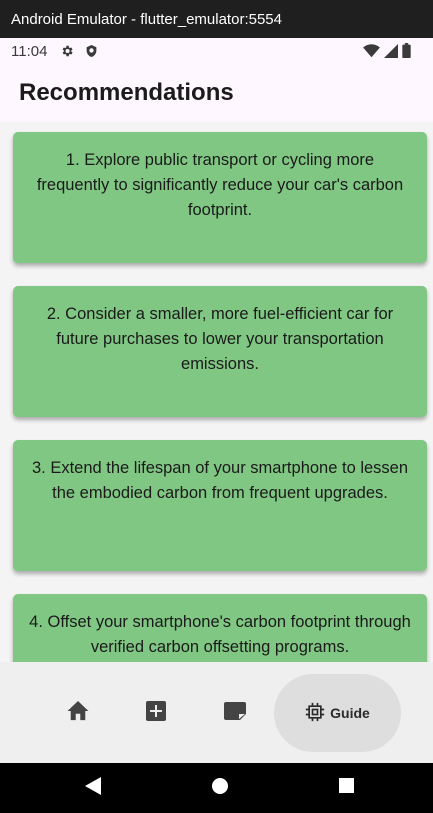 This screenshot has height=813, width=433. What do you see at coordinates (126, 92) in the screenshot?
I see `page-title: Recommendations` at bounding box center [126, 92].